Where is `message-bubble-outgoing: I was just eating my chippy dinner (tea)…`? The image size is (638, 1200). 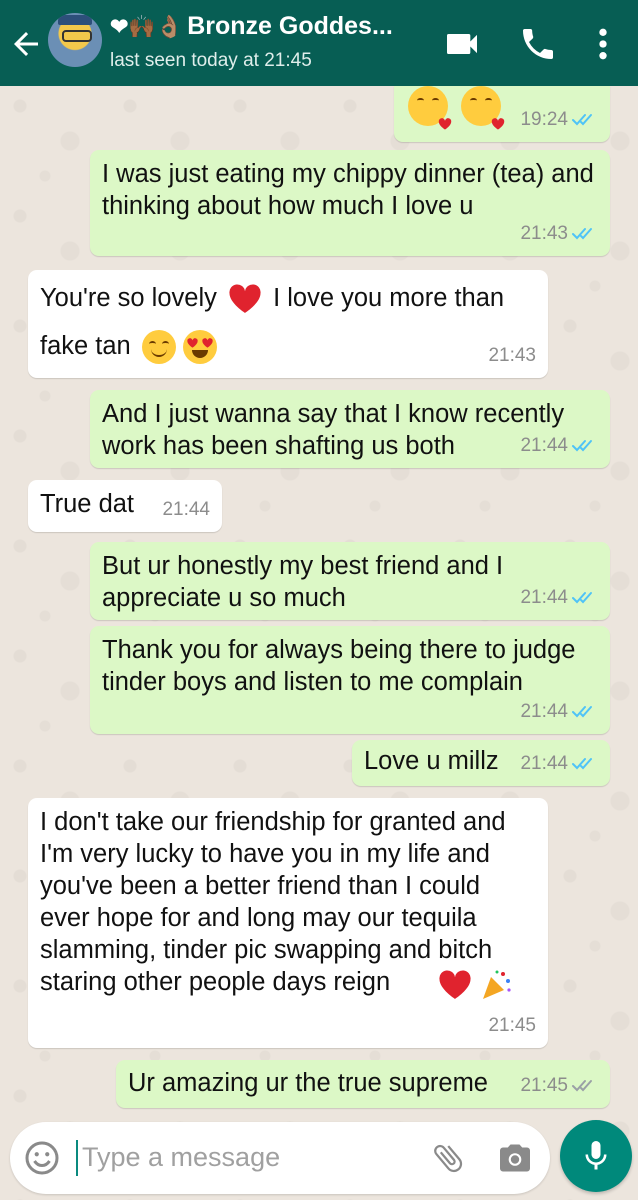
message-bubble-outgoing: I was just eating my chippy dinner (tea)… is located at coordinates (350, 203).